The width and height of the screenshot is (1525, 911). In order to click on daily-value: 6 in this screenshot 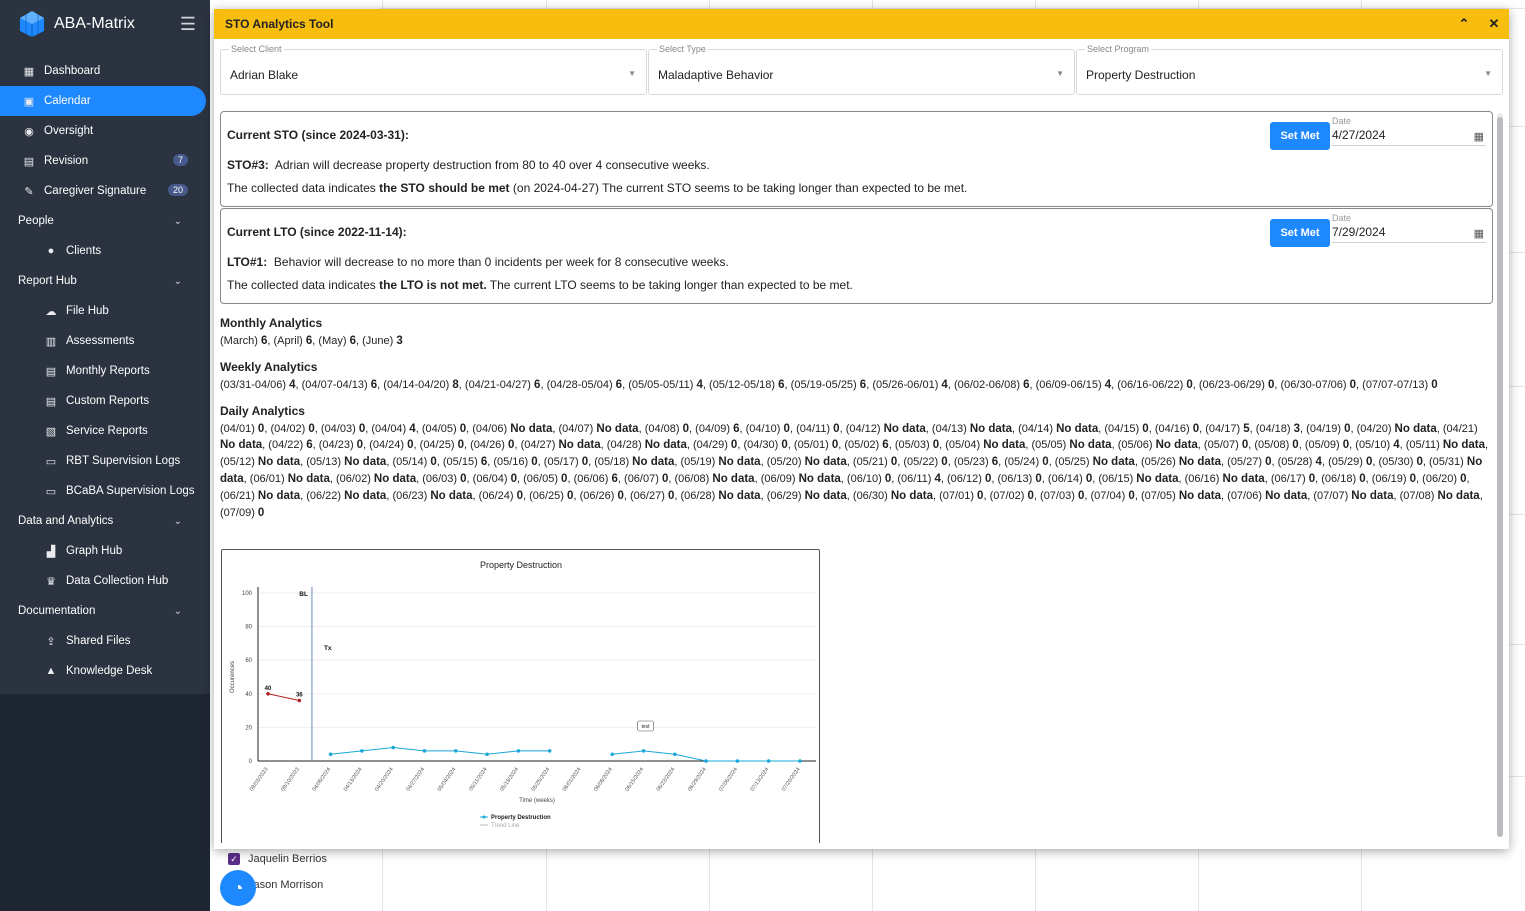, I will do `click(484, 462)`.